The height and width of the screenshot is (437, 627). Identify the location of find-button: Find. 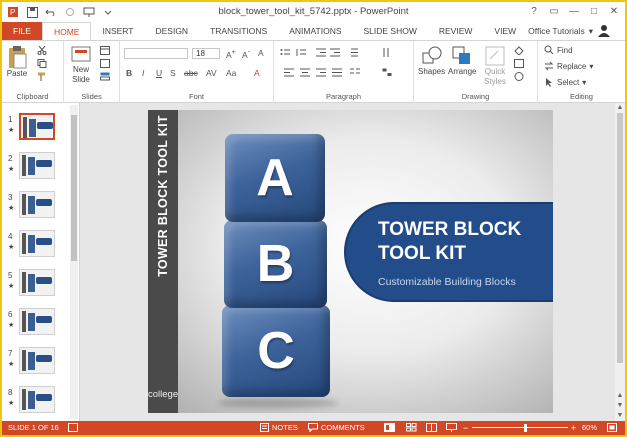
(558, 50).